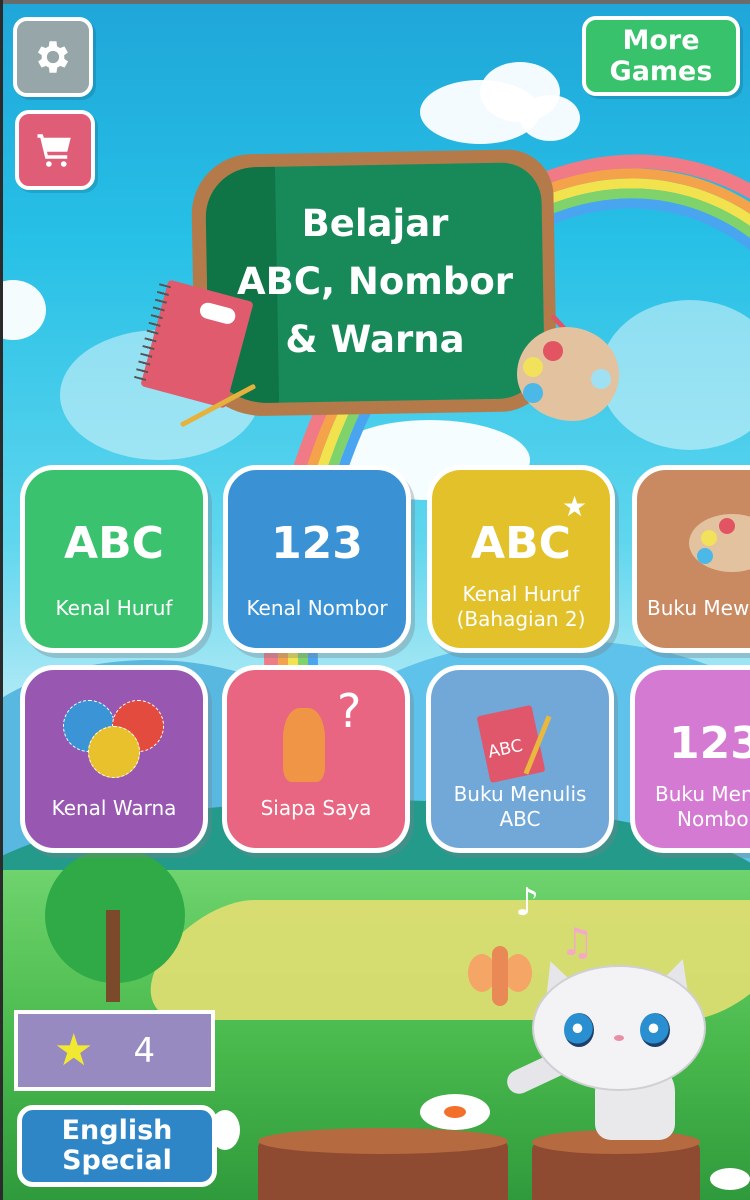 This screenshot has width=750, height=1200. Describe the element at coordinates (730, 1179) in the screenshot. I see `flower` at that location.